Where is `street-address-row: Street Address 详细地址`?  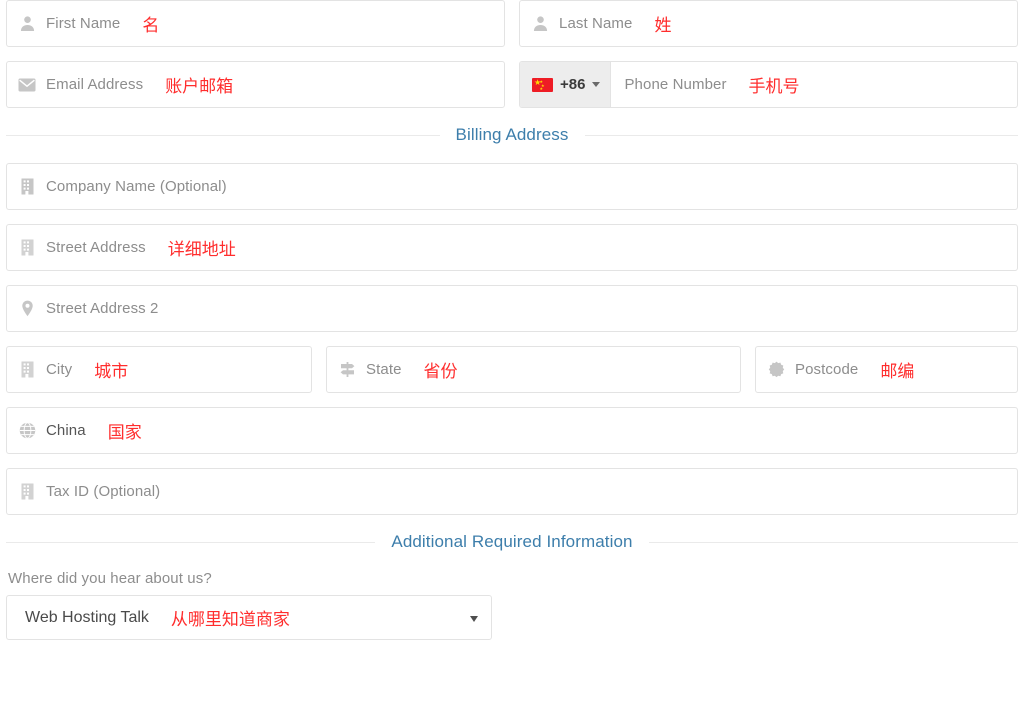 street-address-row: Street Address 详细地址 is located at coordinates (512, 247).